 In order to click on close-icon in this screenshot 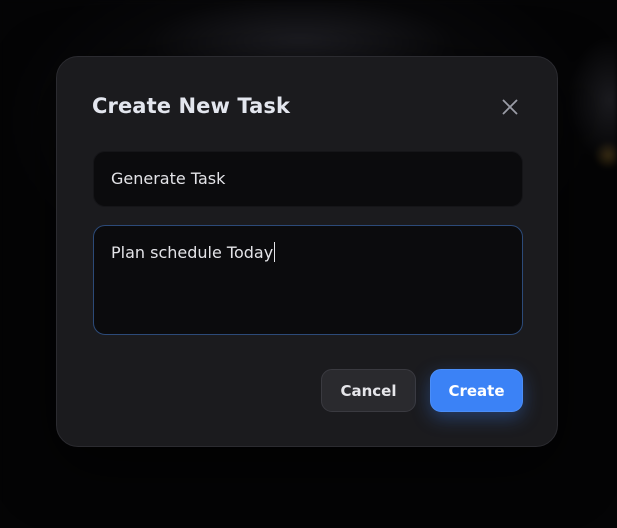, I will do `click(510, 109)`.